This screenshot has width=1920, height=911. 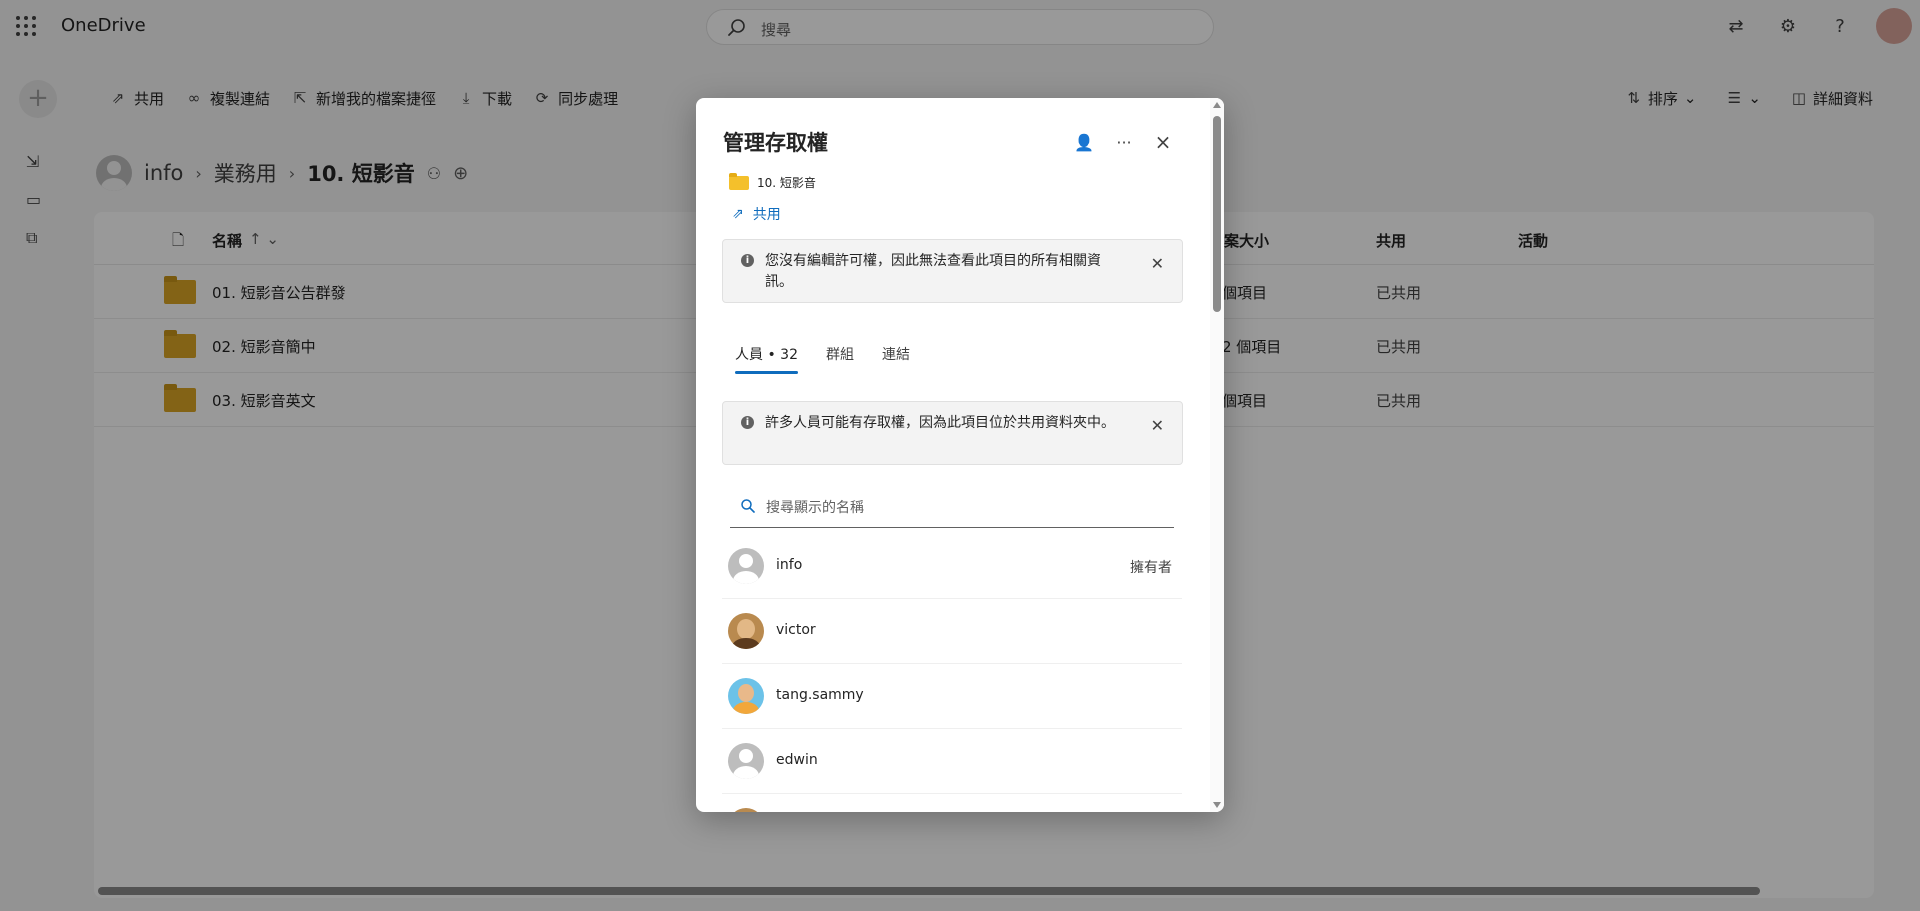 What do you see at coordinates (952, 433) in the screenshot?
I see `shared-folder-info-banner: i 許多人員可能有存取權，因為此項目位於共用資料夾中。 ✕` at bounding box center [952, 433].